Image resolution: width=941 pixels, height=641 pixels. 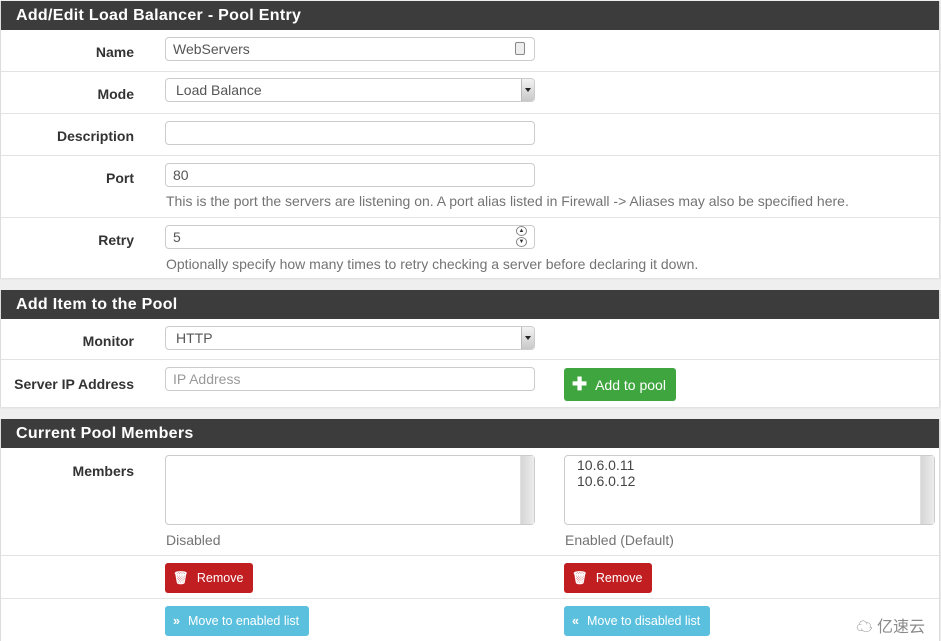 What do you see at coordinates (176, 621) in the screenshot?
I see `double-chevron-right-icon: »` at bounding box center [176, 621].